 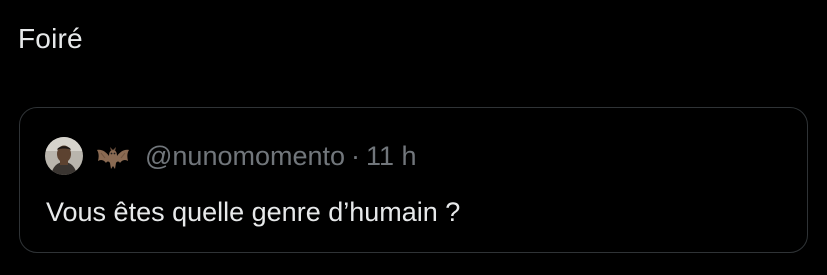 I want to click on avatar, so click(x=64, y=156).